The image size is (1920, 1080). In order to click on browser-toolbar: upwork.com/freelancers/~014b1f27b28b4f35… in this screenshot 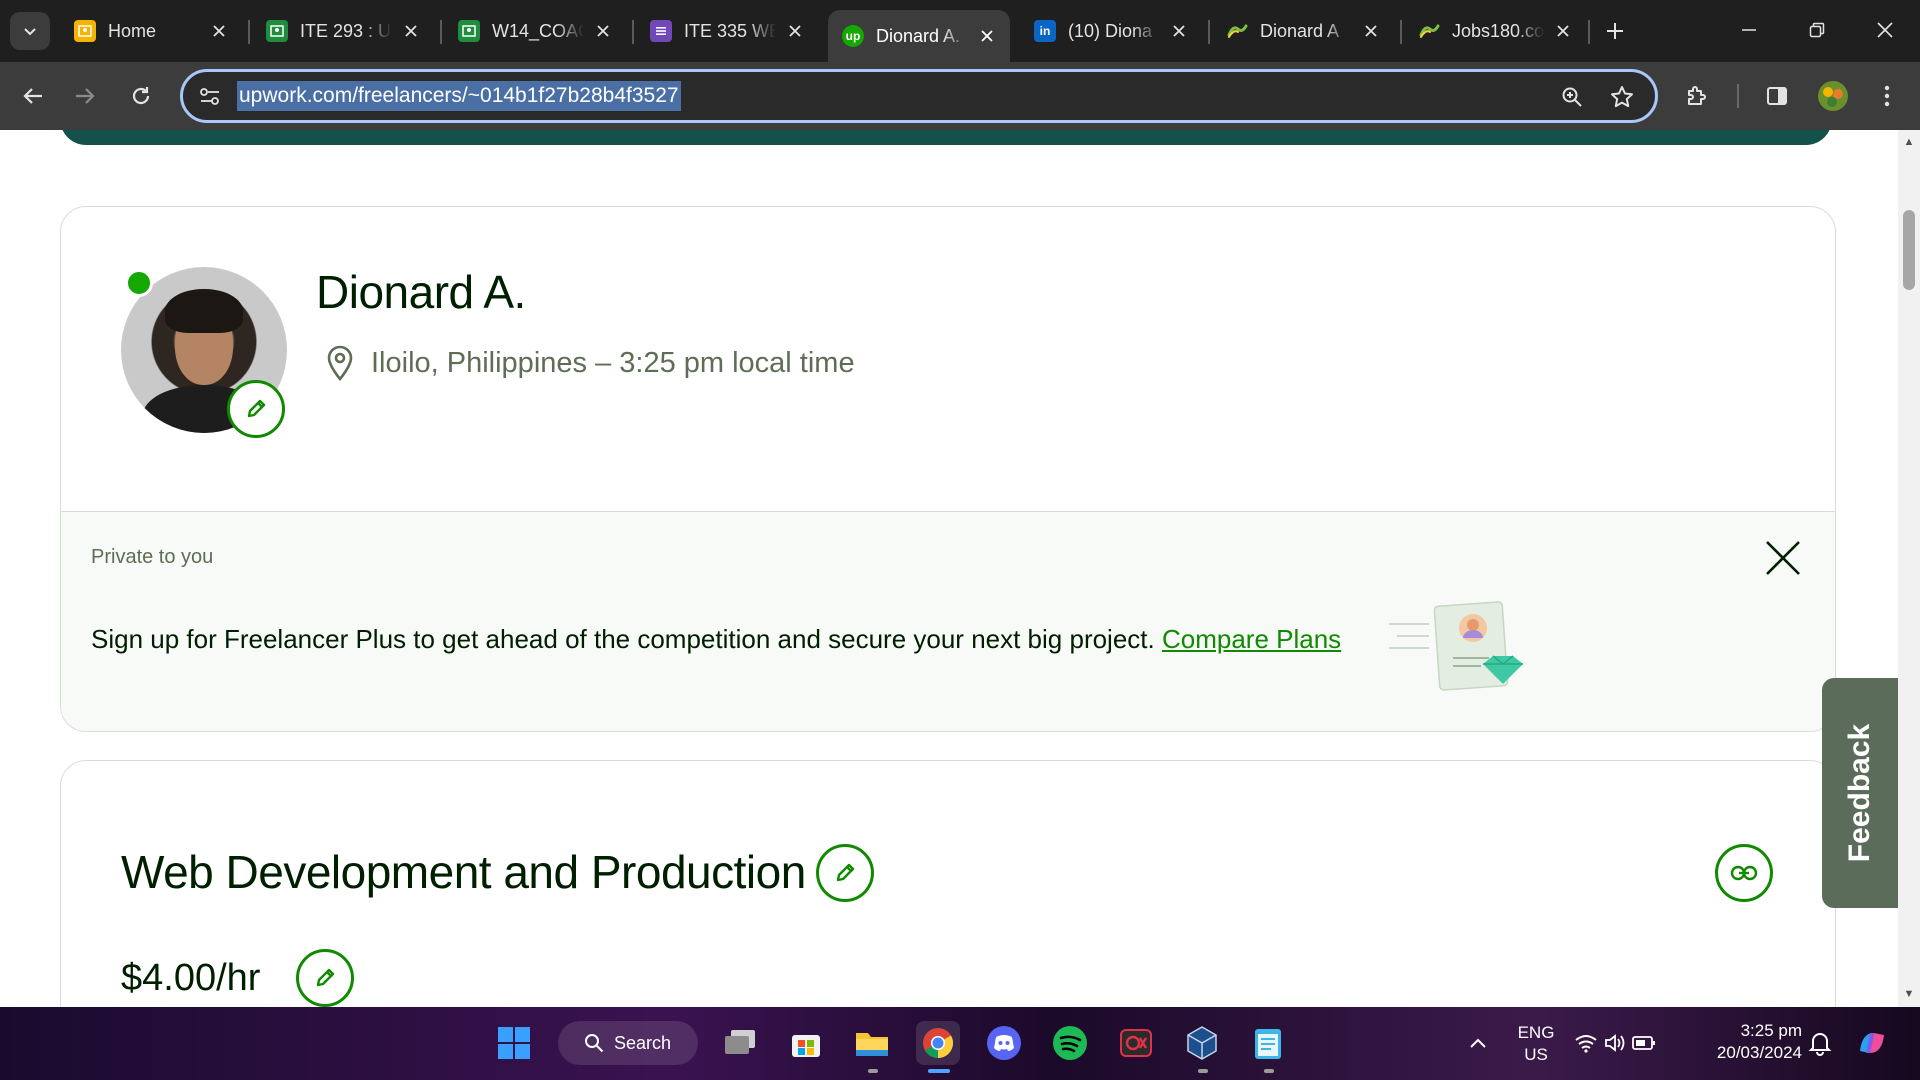, I will do `click(960, 96)`.